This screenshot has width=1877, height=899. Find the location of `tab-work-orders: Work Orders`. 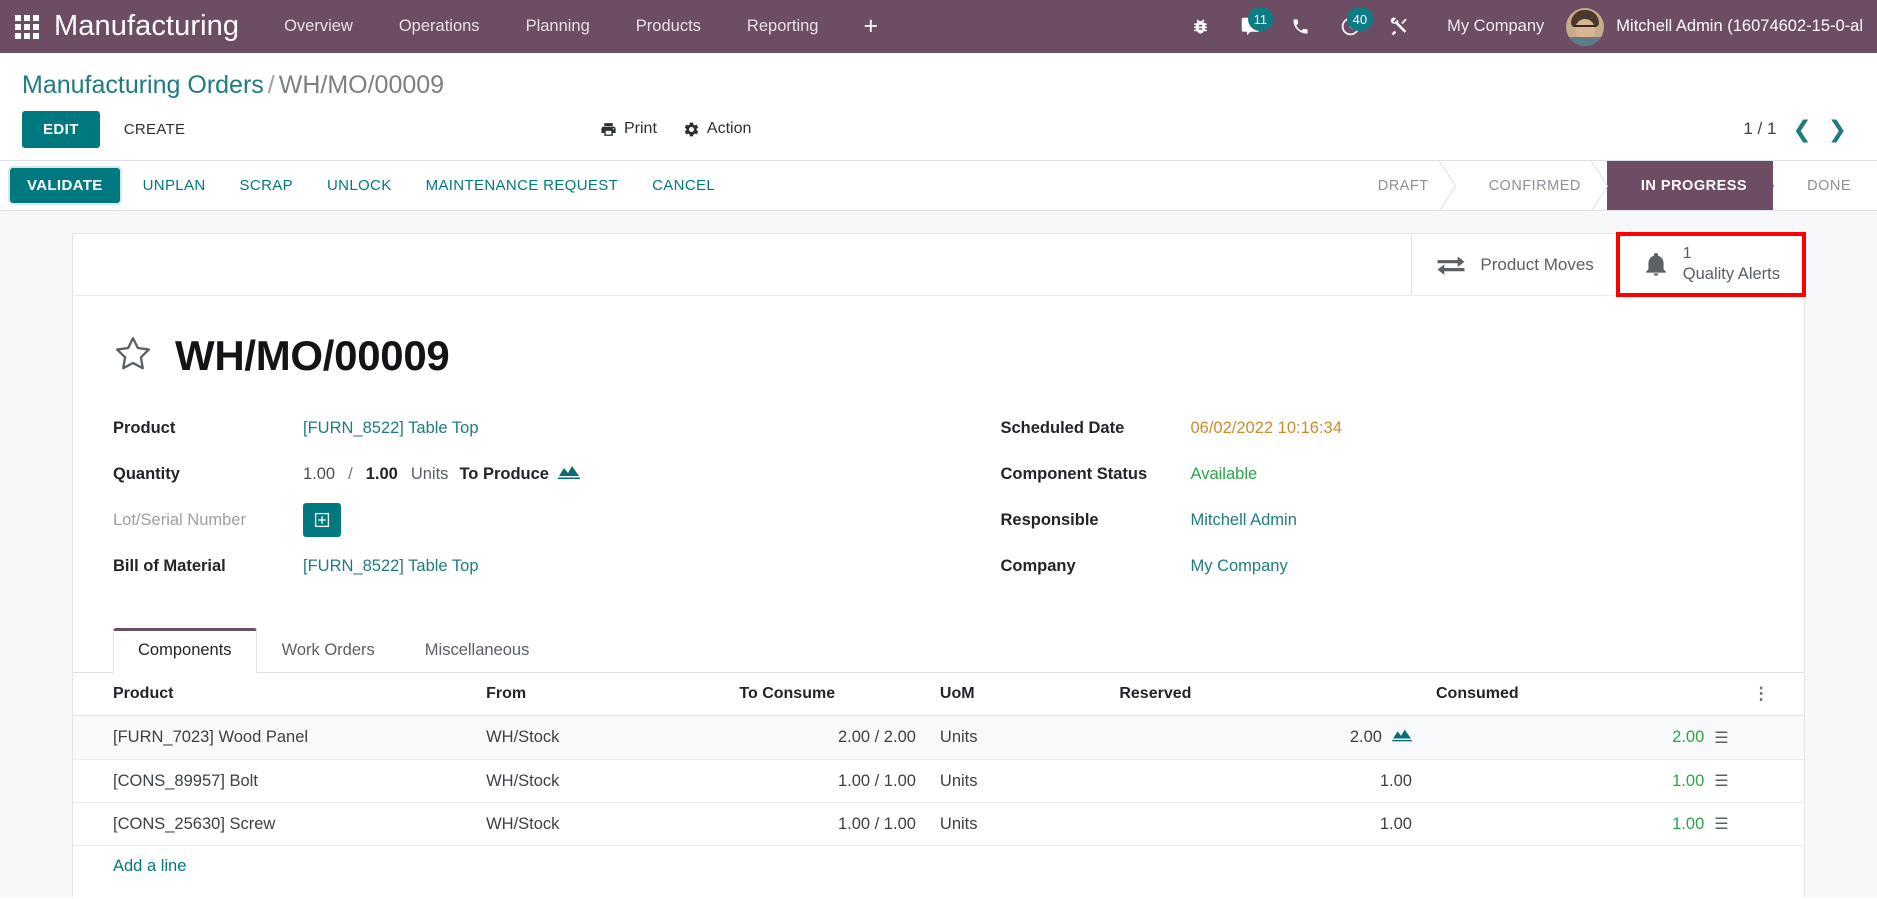

tab-work-orders: Work Orders is located at coordinates (328, 650).